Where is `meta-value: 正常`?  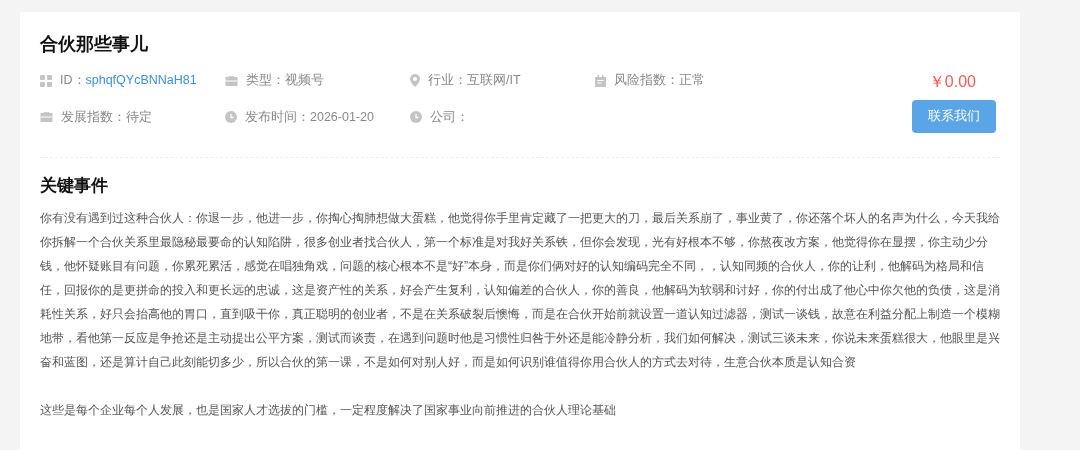
meta-value: 正常 is located at coordinates (692, 81).